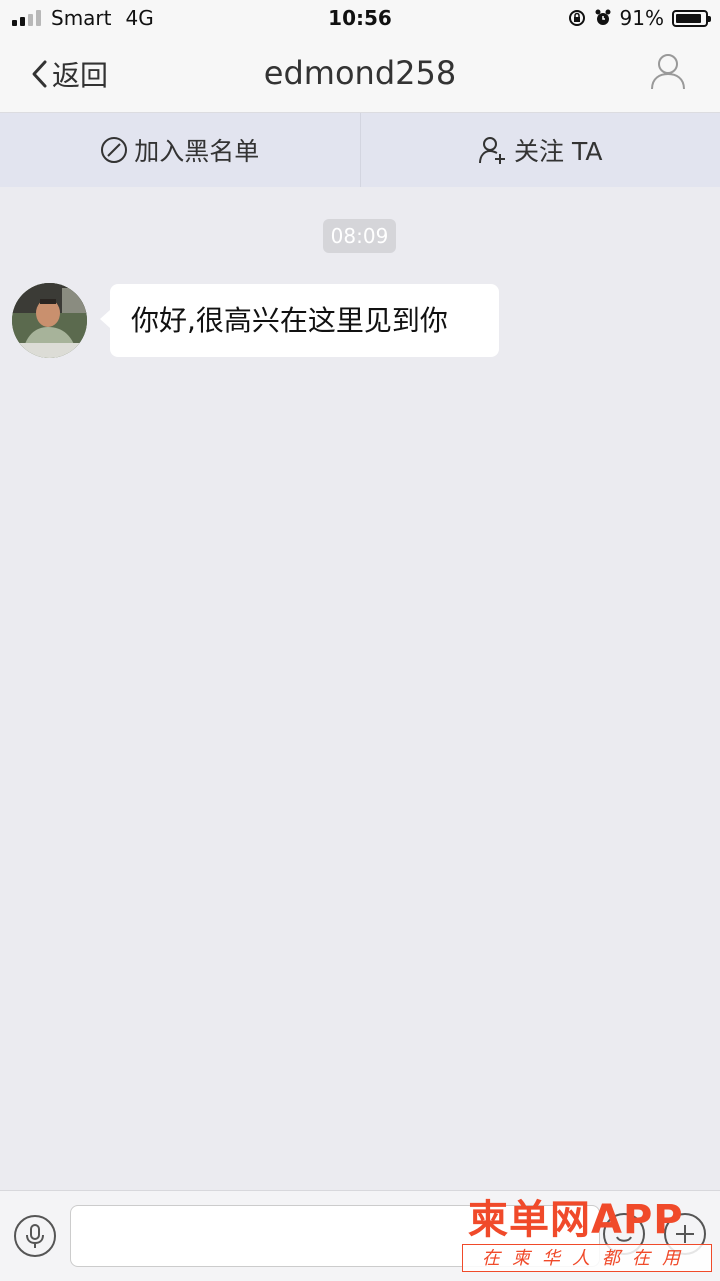 Image resolution: width=720 pixels, height=1281 pixels. What do you see at coordinates (114, 150) in the screenshot?
I see `block-icon` at bounding box center [114, 150].